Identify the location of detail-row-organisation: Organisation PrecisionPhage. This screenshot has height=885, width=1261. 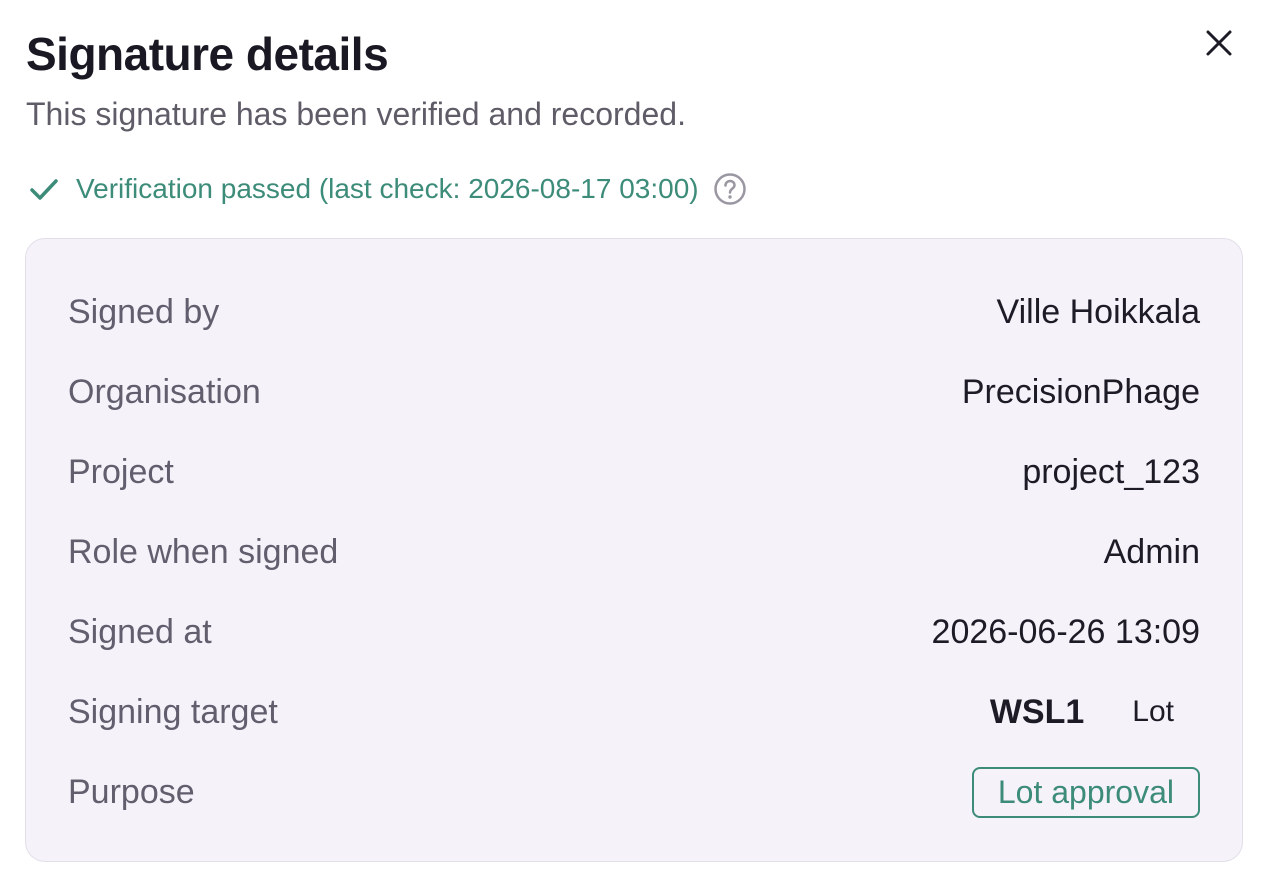
(634, 392).